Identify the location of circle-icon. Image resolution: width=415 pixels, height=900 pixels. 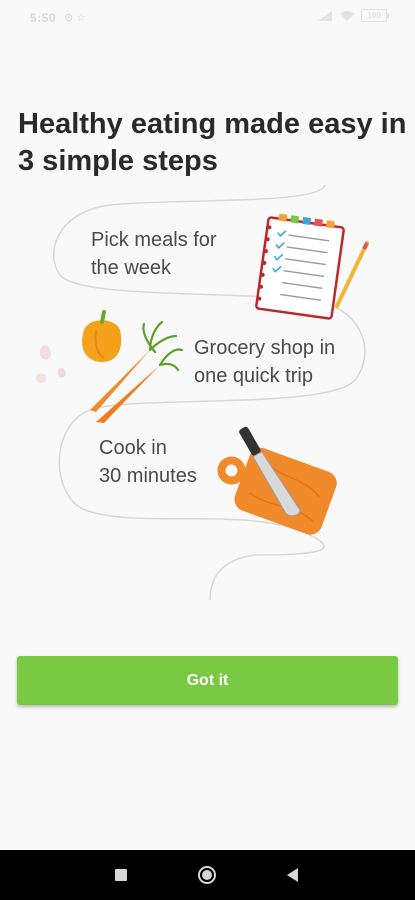
(207, 875).